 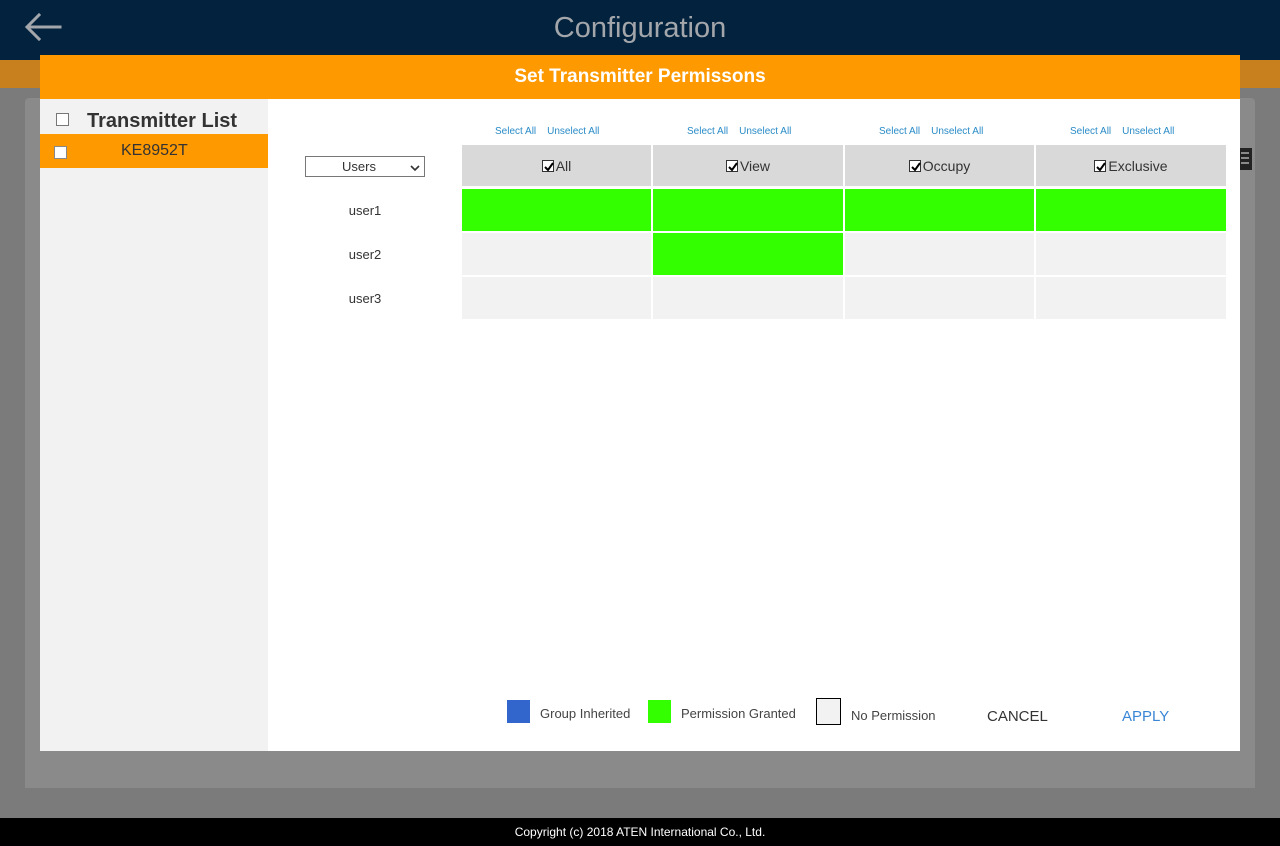 I want to click on column-header-view: View, so click(x=748, y=165).